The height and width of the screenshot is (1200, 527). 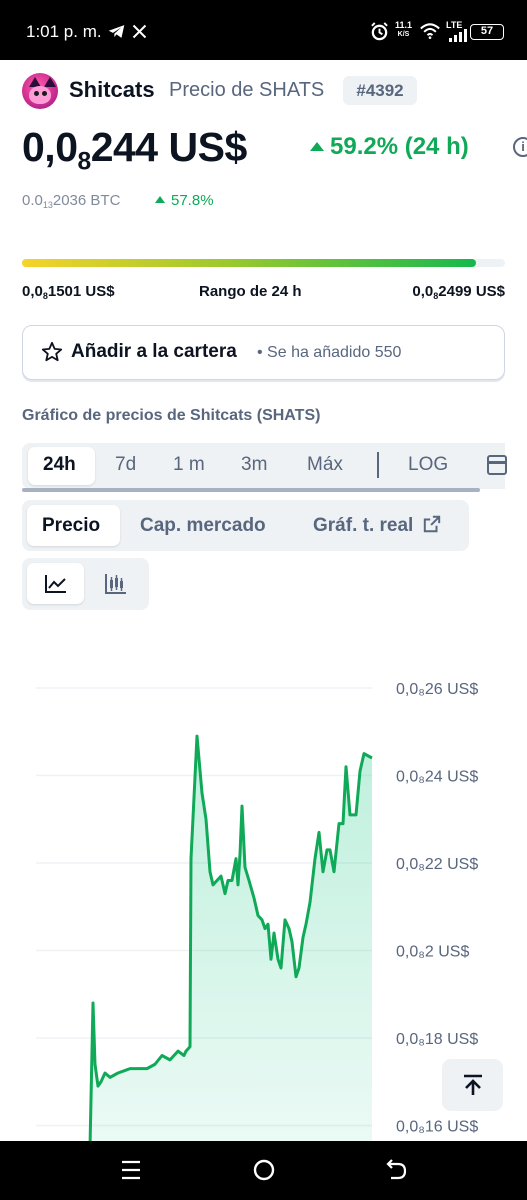 What do you see at coordinates (377, 526) in the screenshot?
I see `tab-realtime-chart: Gráf. t. real` at bounding box center [377, 526].